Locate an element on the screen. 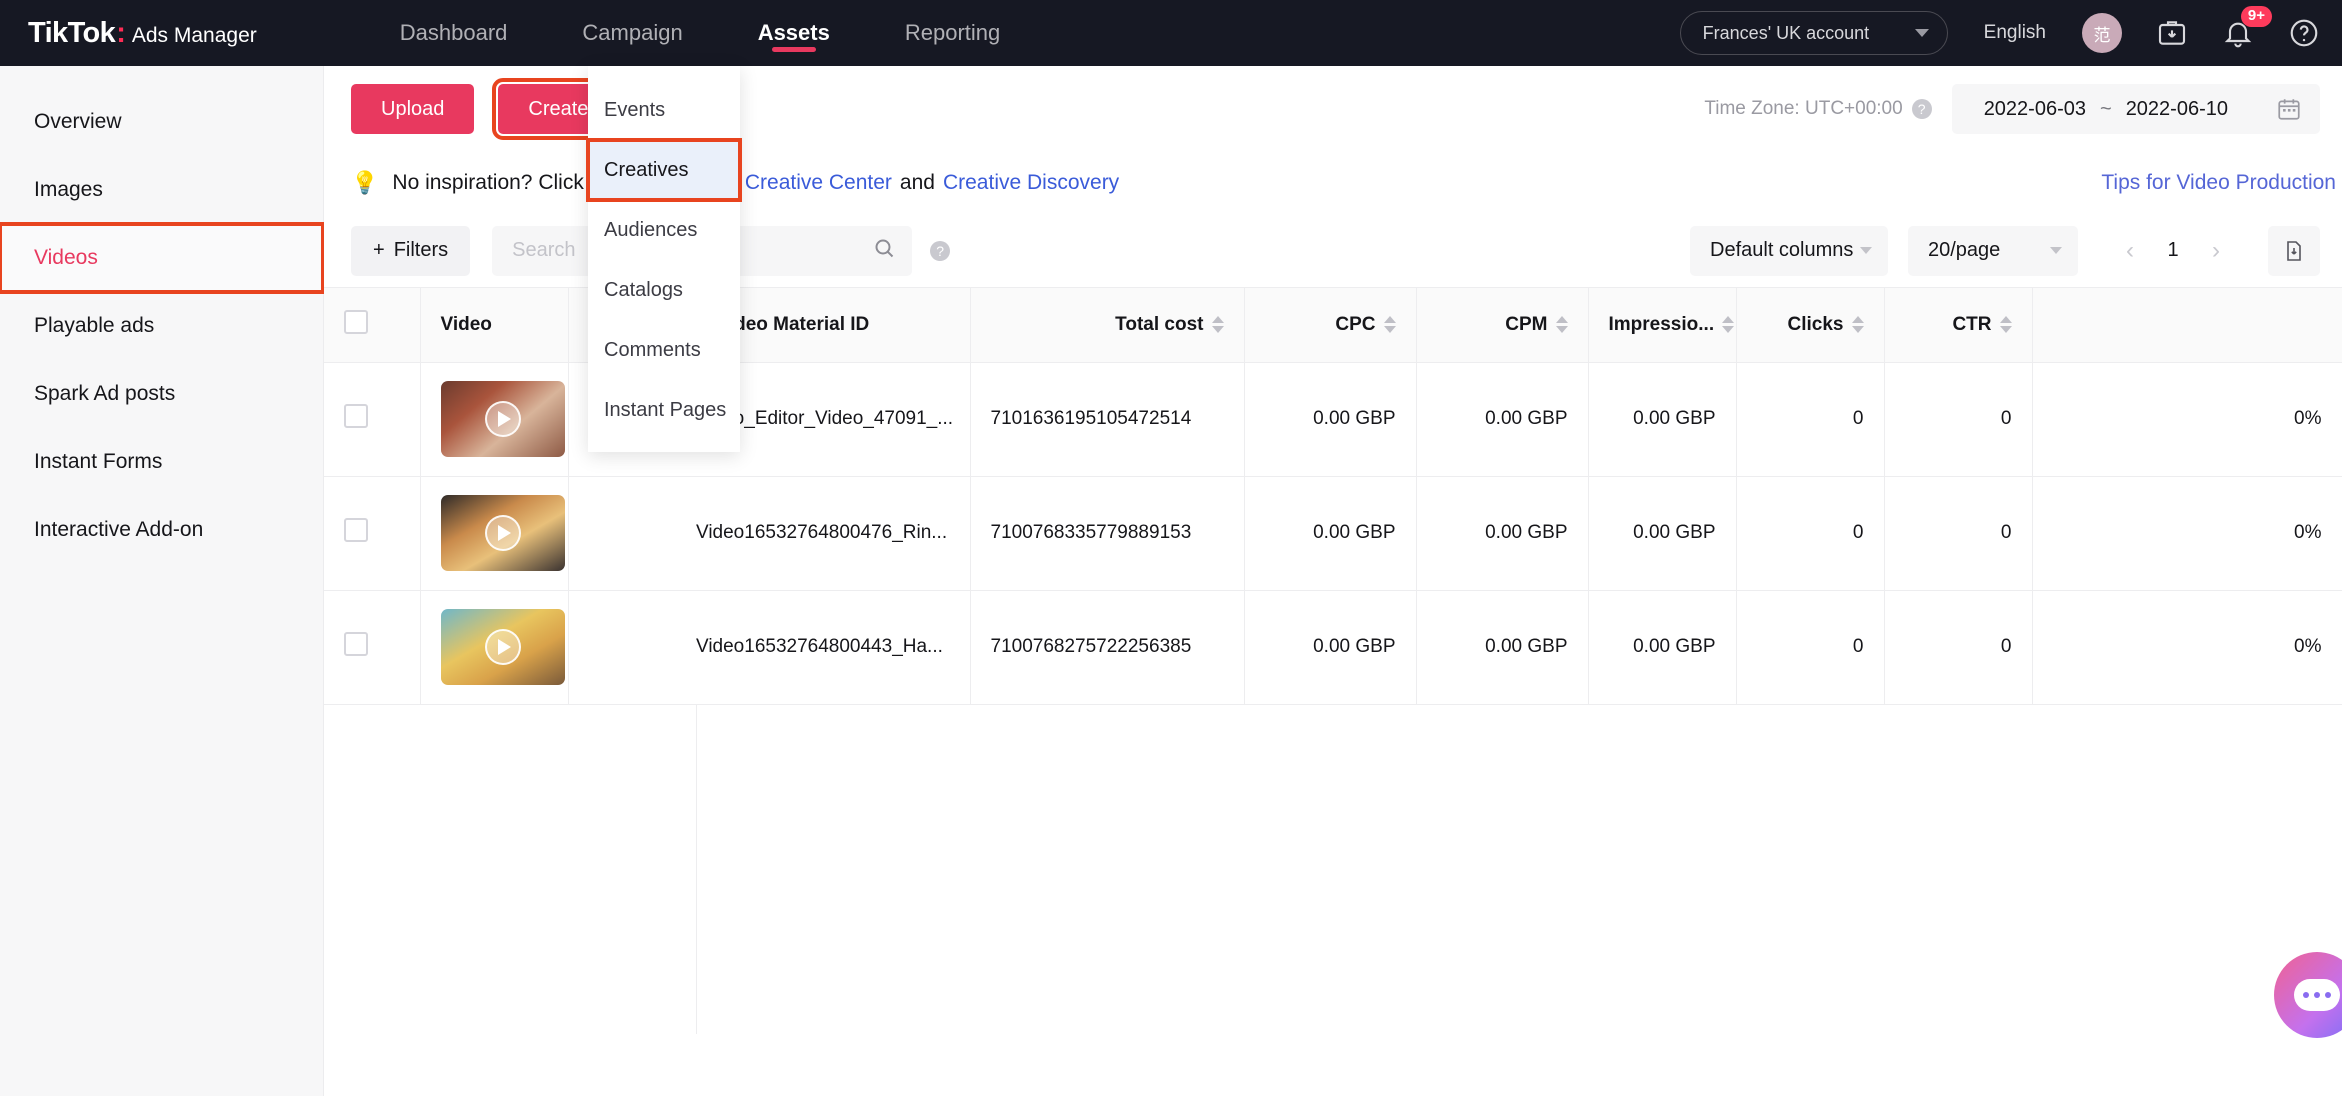 The width and height of the screenshot is (2342, 1096). creative-discovery-link: Creative Discovery is located at coordinates (1031, 183).